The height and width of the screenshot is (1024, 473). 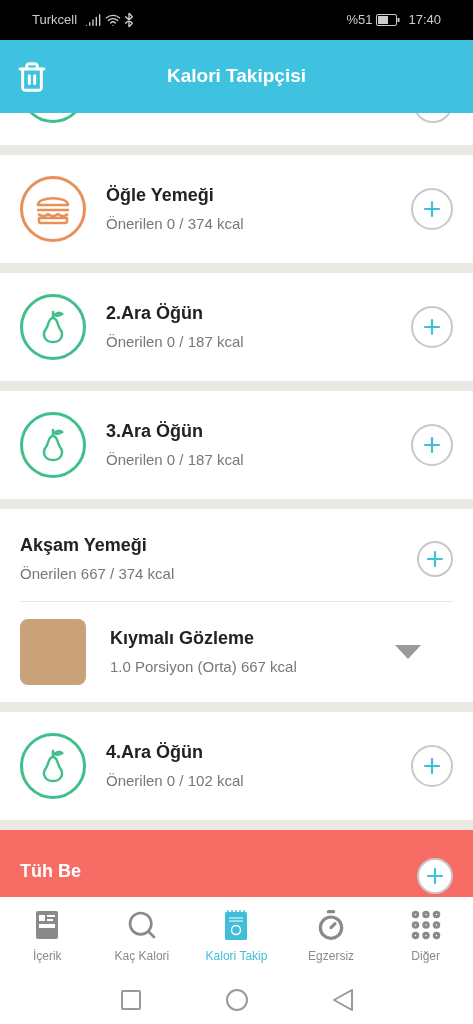 I want to click on clock: 17:40, so click(x=424, y=20).